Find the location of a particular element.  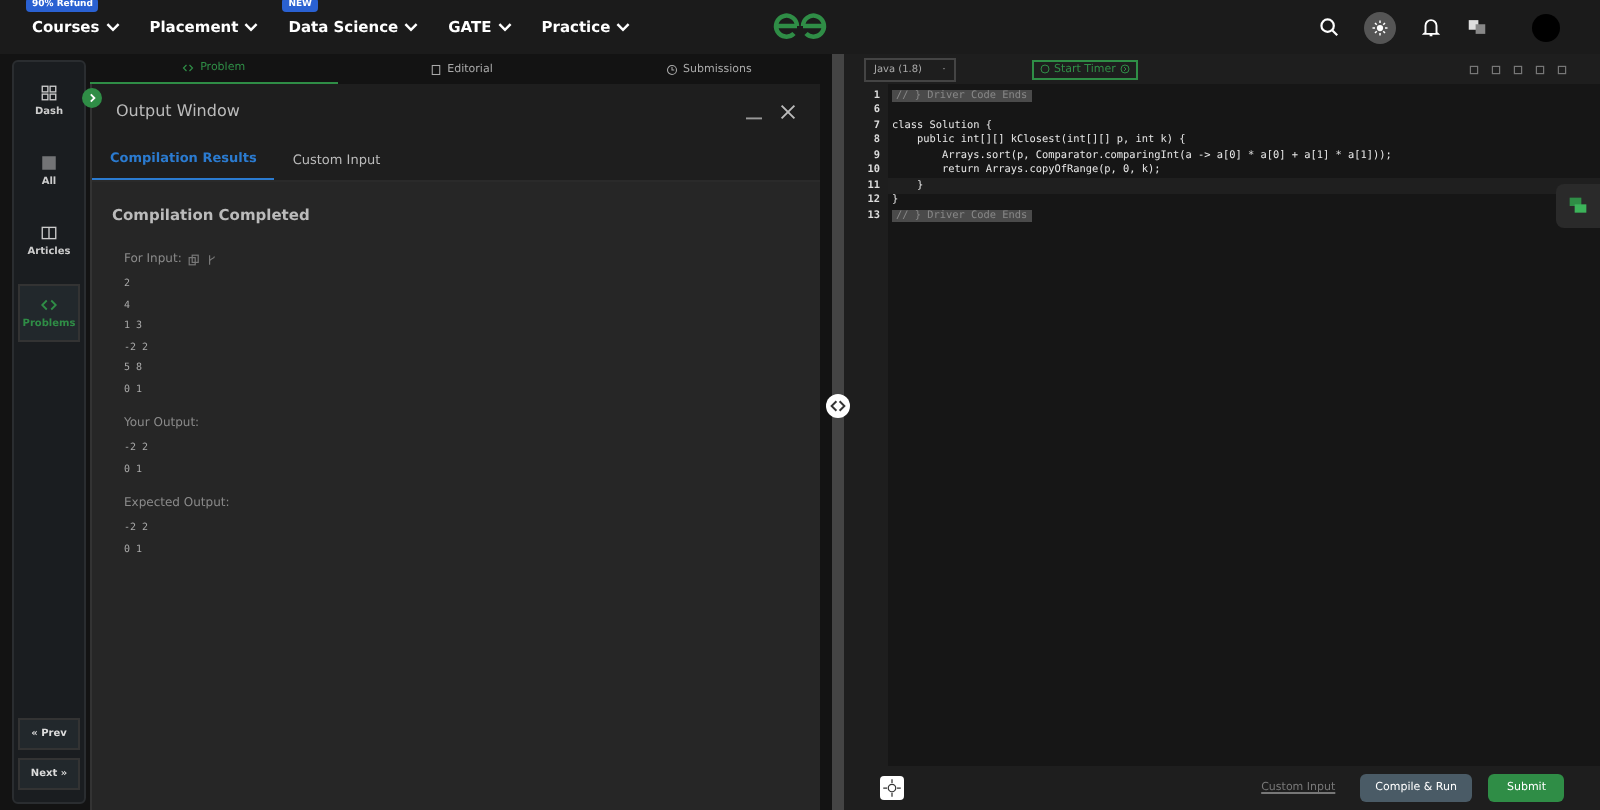

copy-icon is located at coordinates (193, 259).